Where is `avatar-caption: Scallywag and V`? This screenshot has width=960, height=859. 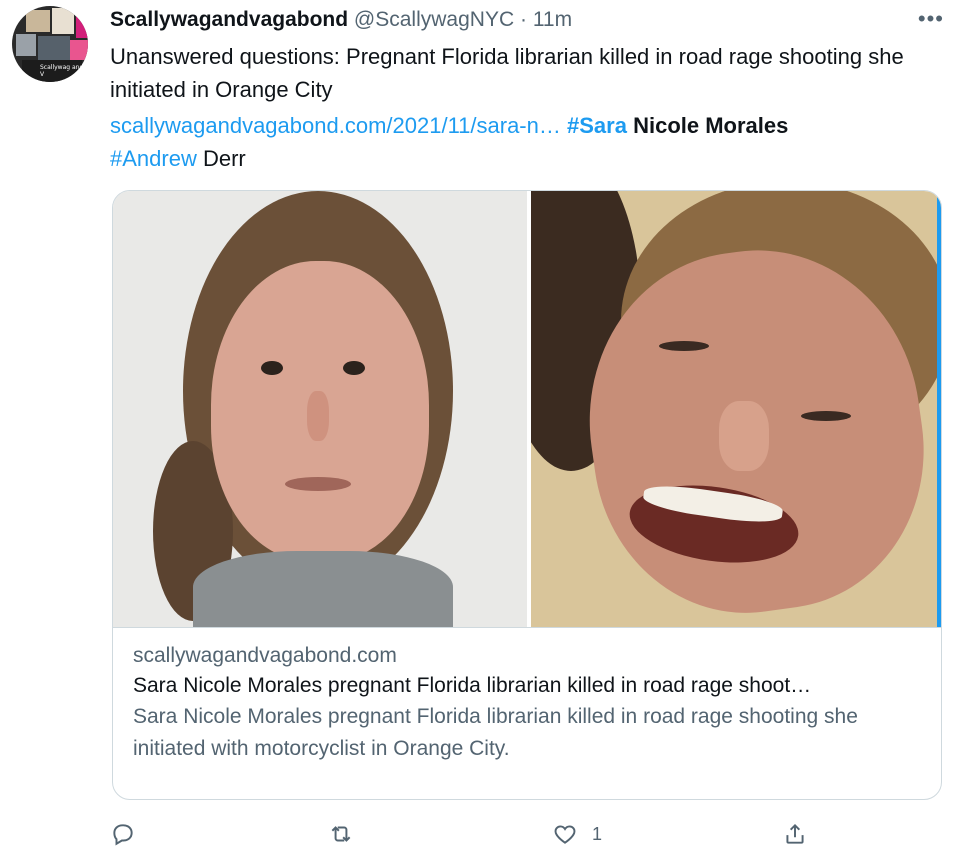
avatar-caption: Scallywag and V is located at coordinates (62, 71).